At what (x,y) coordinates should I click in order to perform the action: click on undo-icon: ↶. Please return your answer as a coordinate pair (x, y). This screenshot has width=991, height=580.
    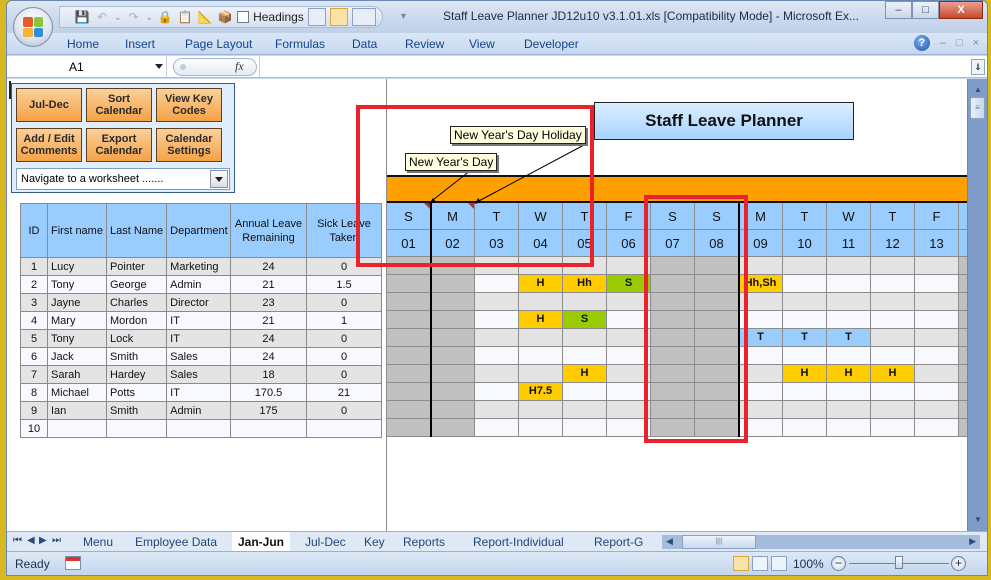
    Looking at the image, I should click on (102, 17).